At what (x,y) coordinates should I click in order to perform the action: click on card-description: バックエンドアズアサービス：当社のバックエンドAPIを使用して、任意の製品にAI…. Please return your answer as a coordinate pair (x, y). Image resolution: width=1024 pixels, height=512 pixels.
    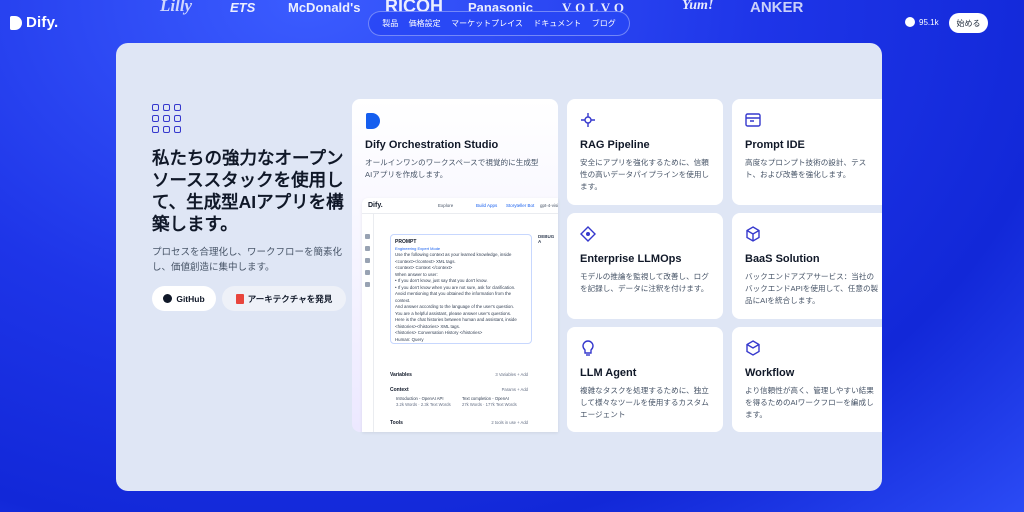
    Looking at the image, I should click on (812, 288).